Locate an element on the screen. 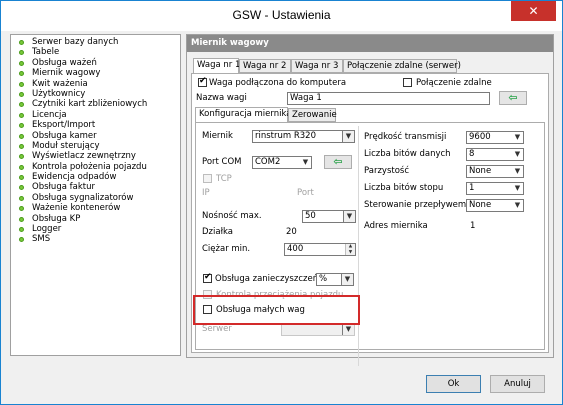 The image size is (563, 405). miernik-select: rinstrum R320 ▼ is located at coordinates (303, 136).